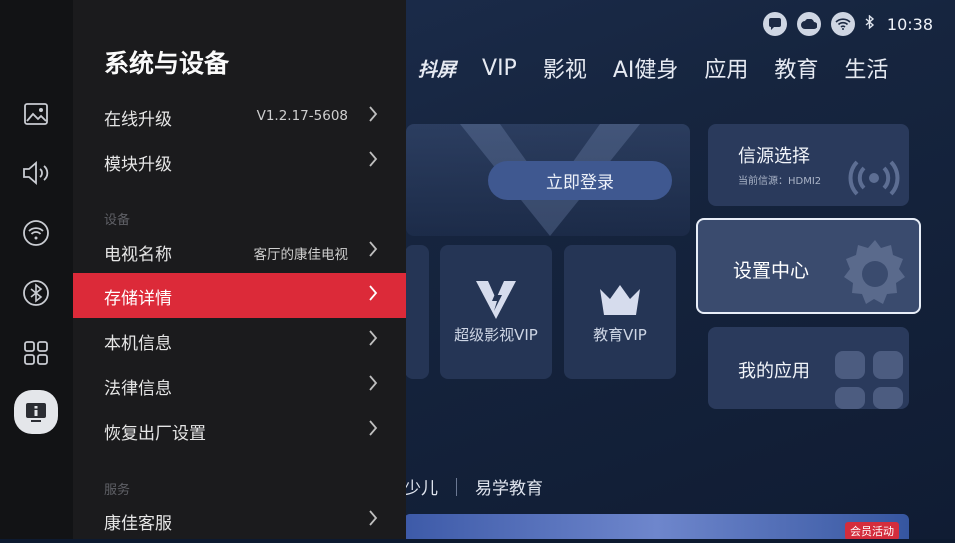 Image resolution: width=955 pixels, height=543 pixels. Describe the element at coordinates (239, 385) in the screenshot. I see `menu-item-legal-info: 法律信息` at that location.